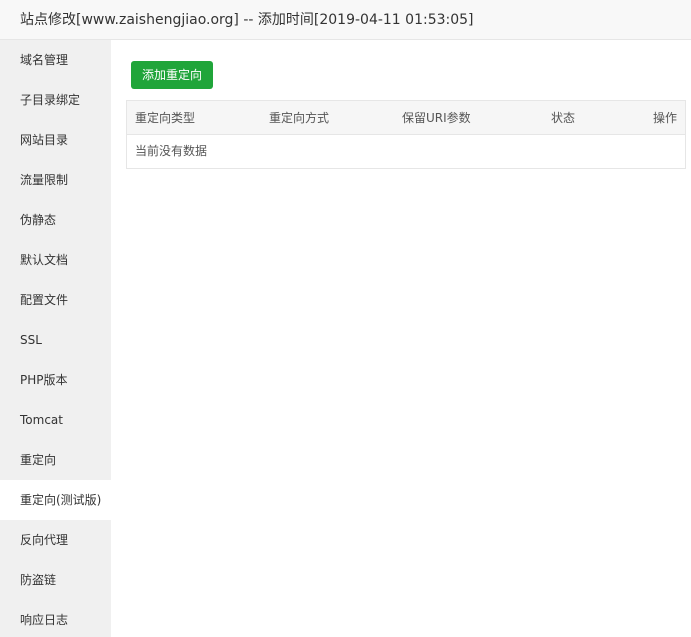 The height and width of the screenshot is (637, 691). What do you see at coordinates (55, 500) in the screenshot?
I see `sidebar-item-redirect-beta: 重定向(测试版)` at bounding box center [55, 500].